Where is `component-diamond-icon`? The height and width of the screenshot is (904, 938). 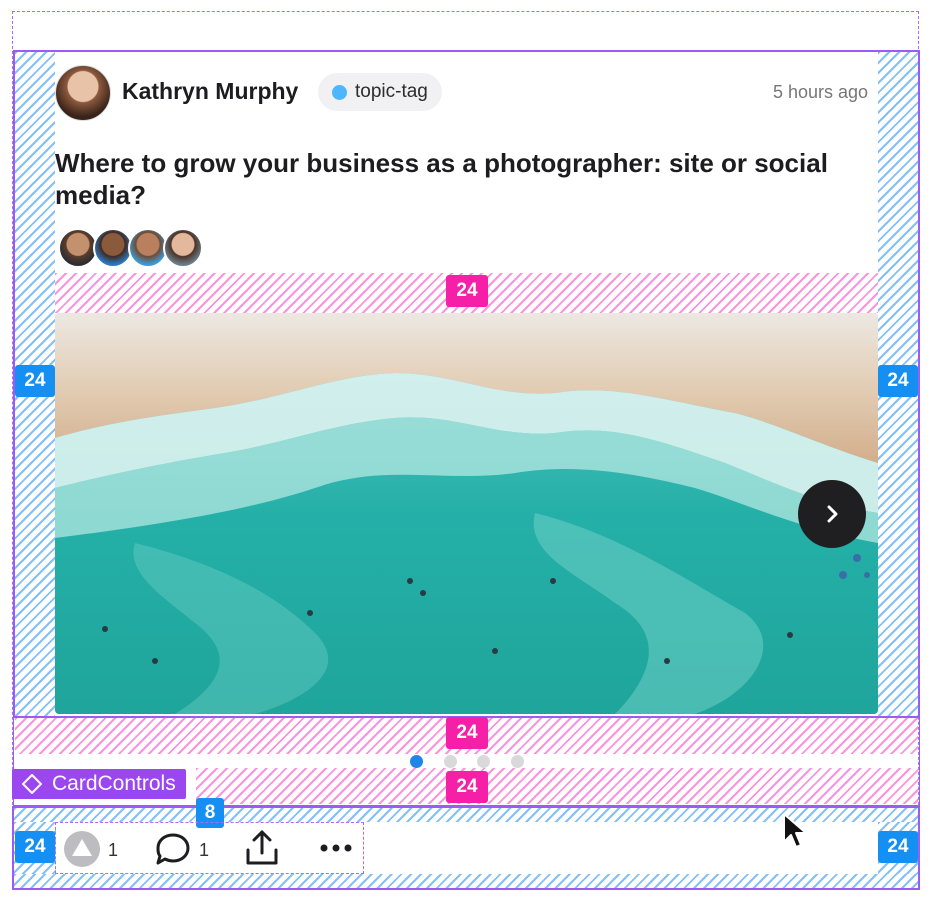 component-diamond-icon is located at coordinates (32, 784).